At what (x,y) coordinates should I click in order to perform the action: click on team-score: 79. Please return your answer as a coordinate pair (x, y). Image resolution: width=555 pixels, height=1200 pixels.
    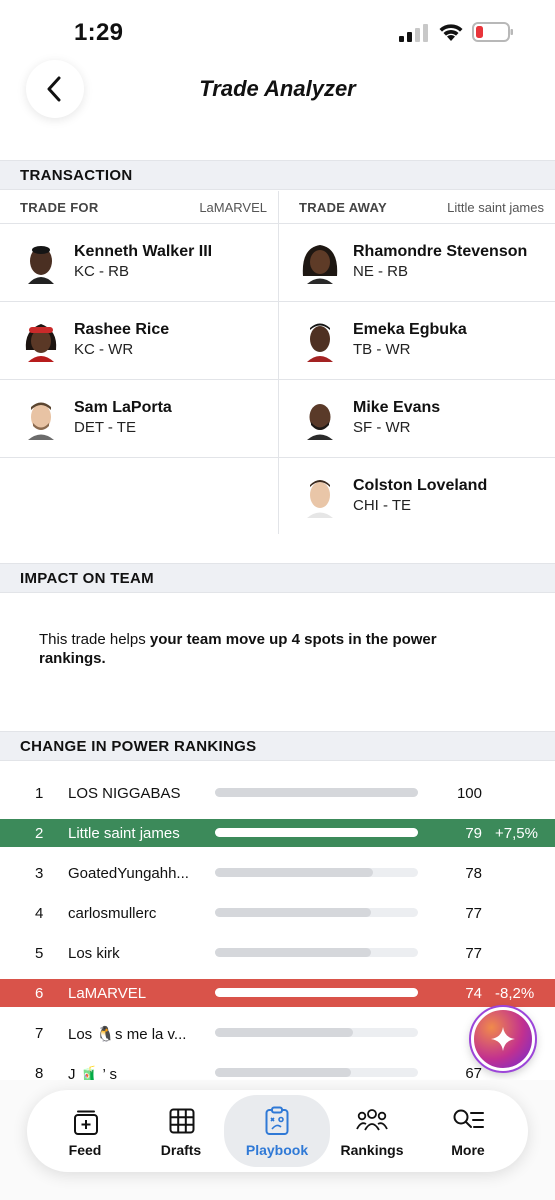
    Looking at the image, I should click on (473, 833).